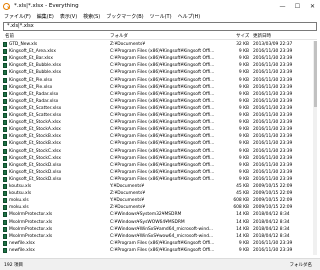  I want to click on menu-bookmarks: ブックマーク(B), so click(124, 16).